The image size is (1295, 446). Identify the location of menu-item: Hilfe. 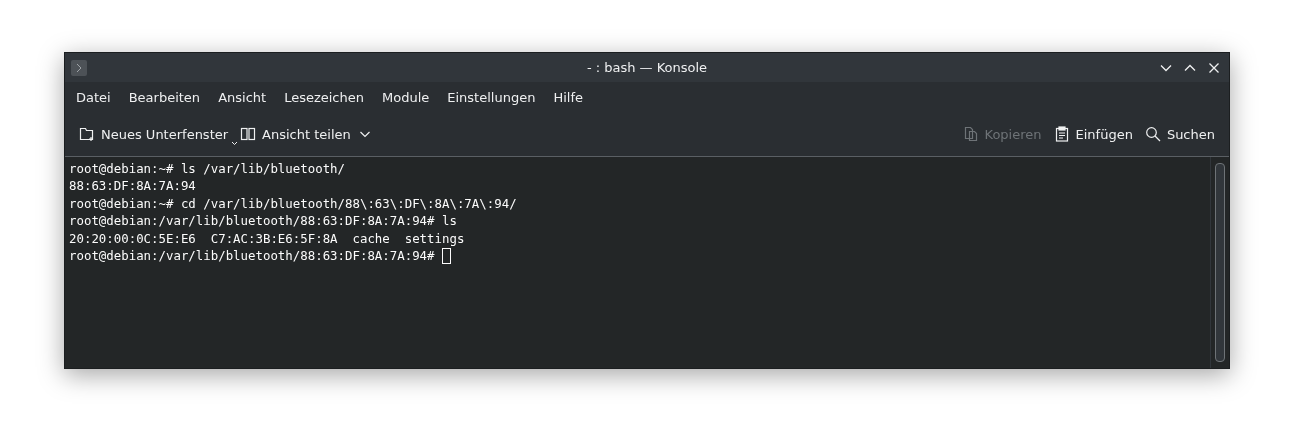
(568, 97).